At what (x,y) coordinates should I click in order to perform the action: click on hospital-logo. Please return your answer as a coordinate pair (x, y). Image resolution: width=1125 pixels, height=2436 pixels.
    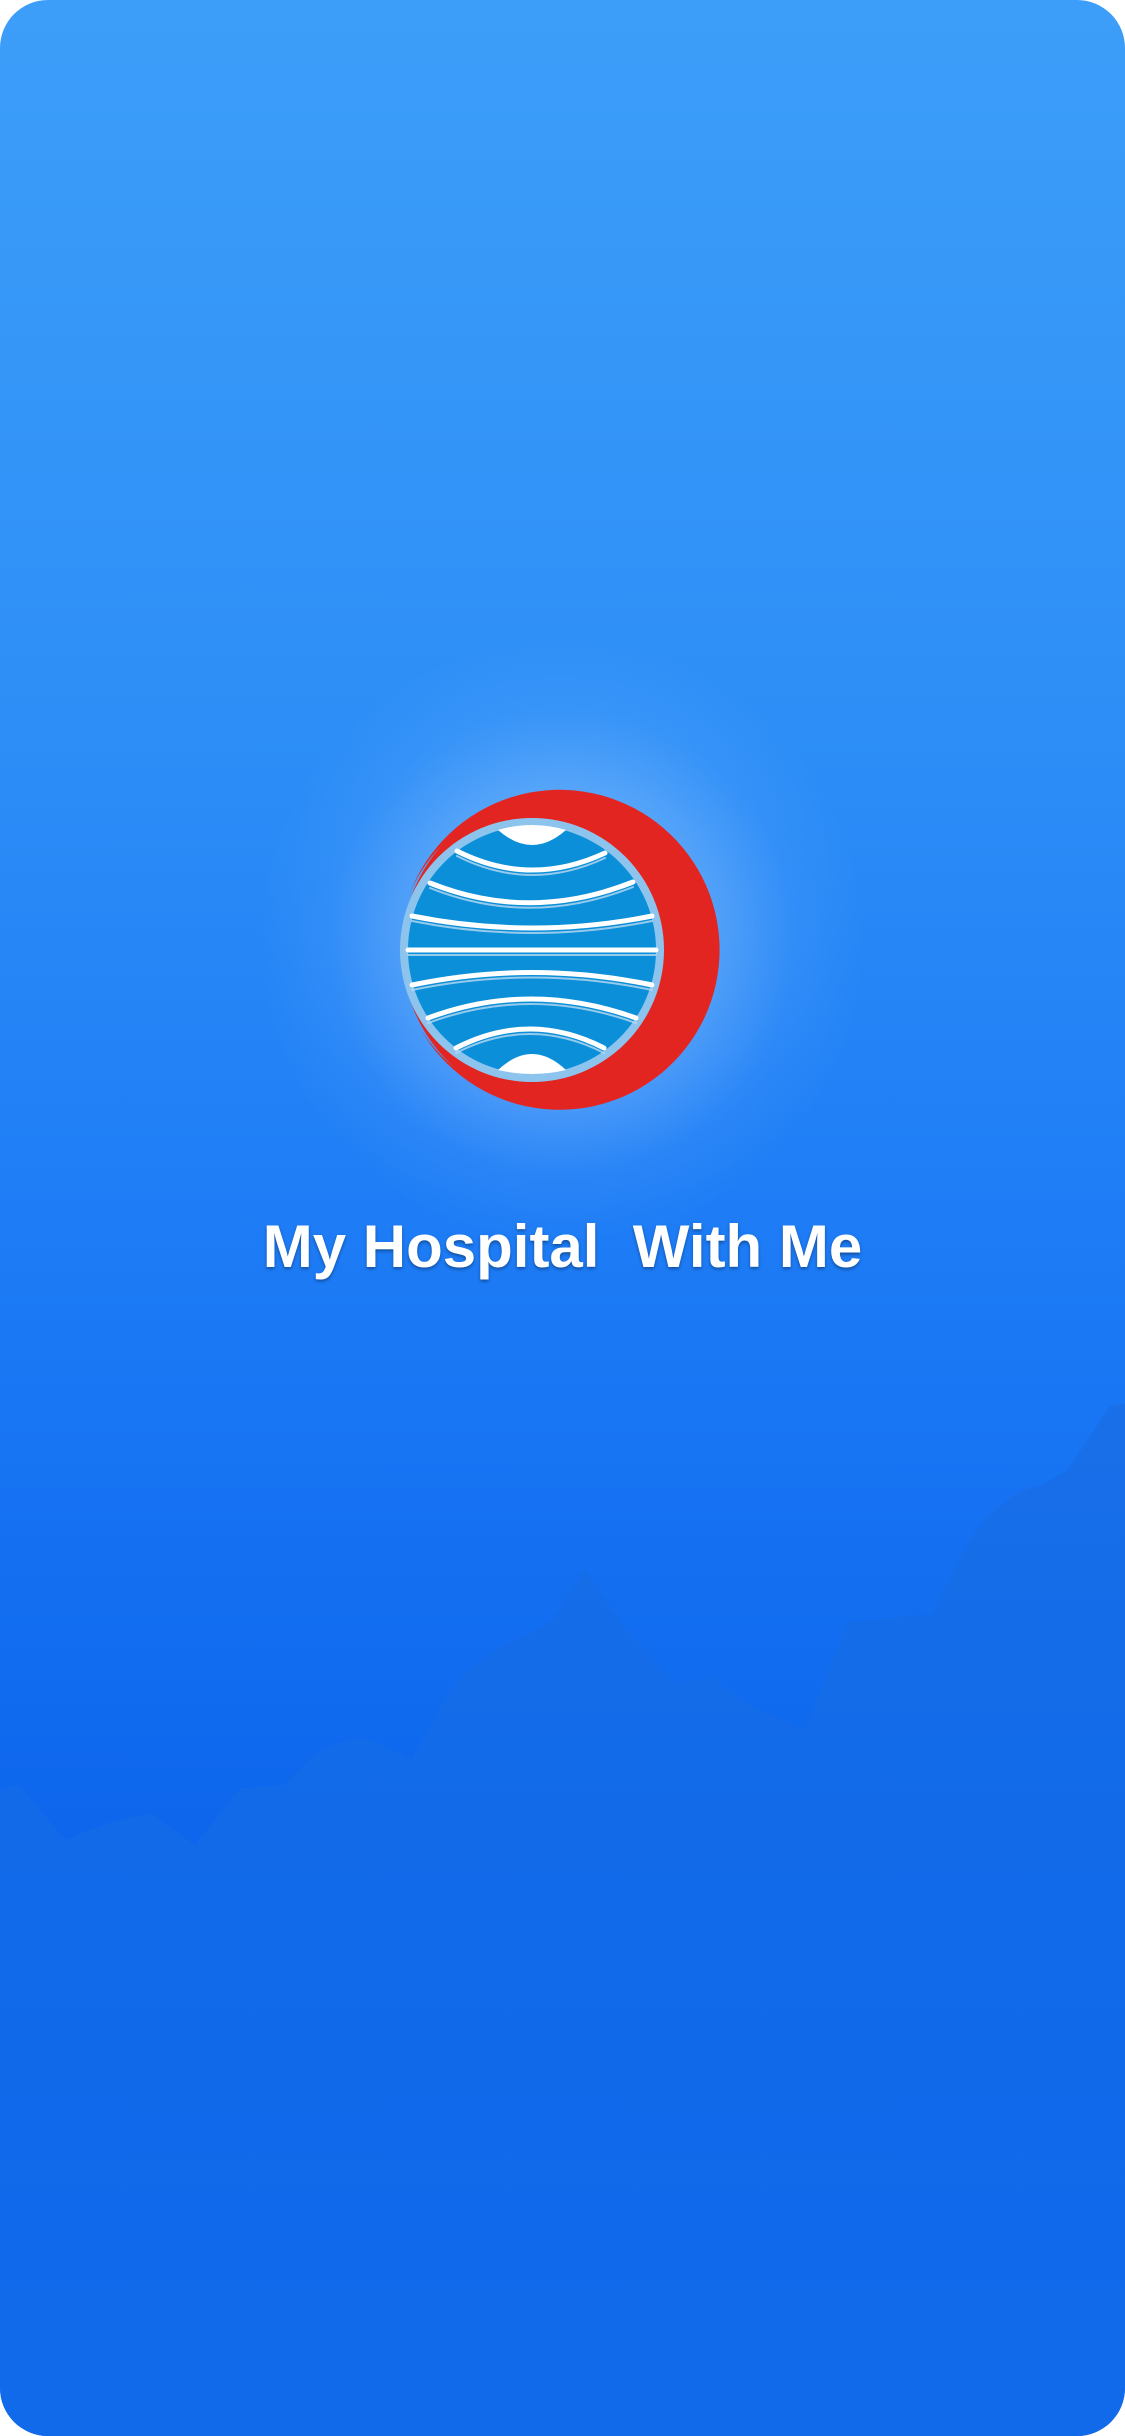
    Looking at the image, I should click on (560, 950).